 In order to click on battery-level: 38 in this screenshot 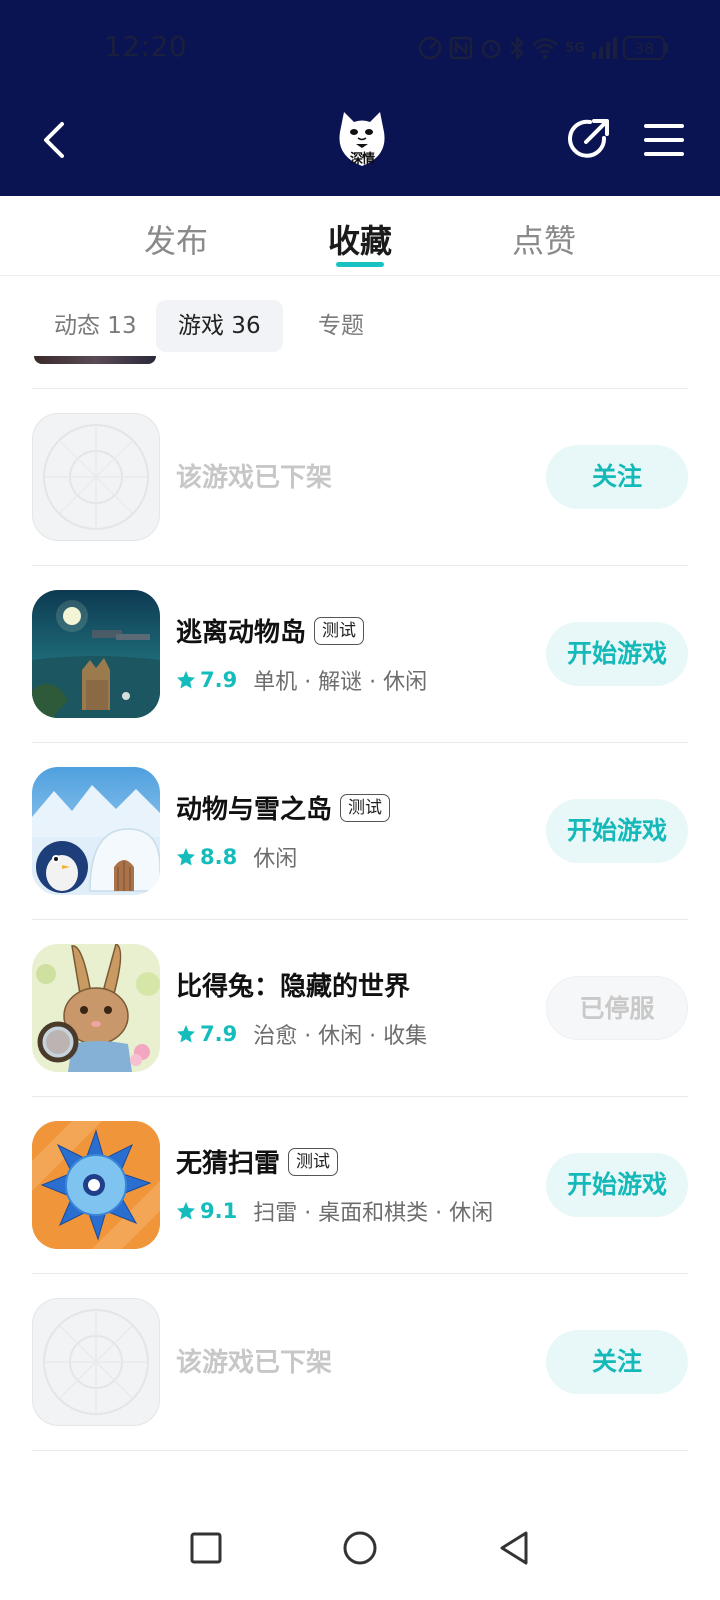, I will do `click(644, 48)`.